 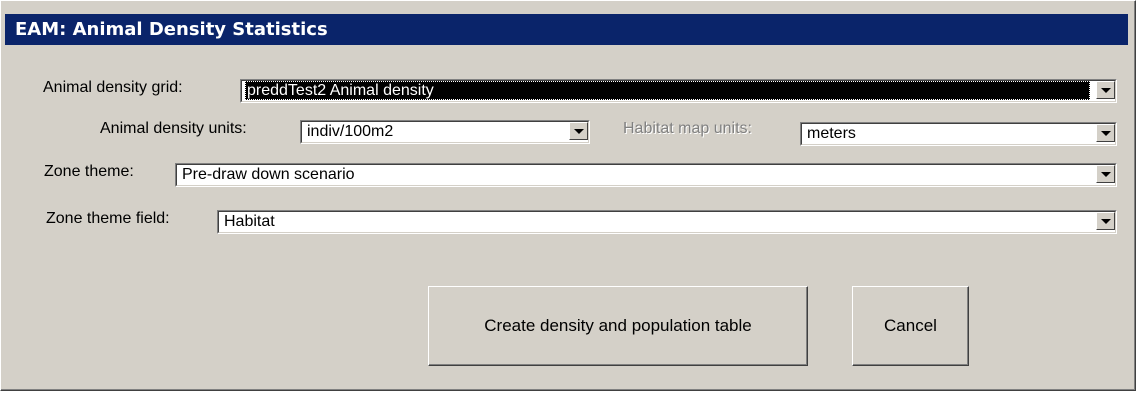 I want to click on density-grid-dropdown-button, so click(x=1105, y=90).